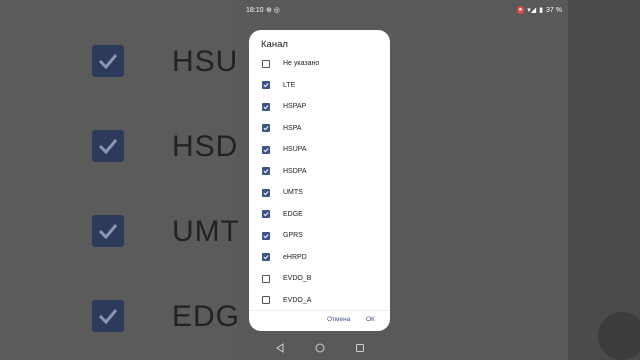 Image resolution: width=640 pixels, height=360 pixels. Describe the element at coordinates (297, 279) in the screenshot. I see `channel-option-label: EVDO_B` at that location.